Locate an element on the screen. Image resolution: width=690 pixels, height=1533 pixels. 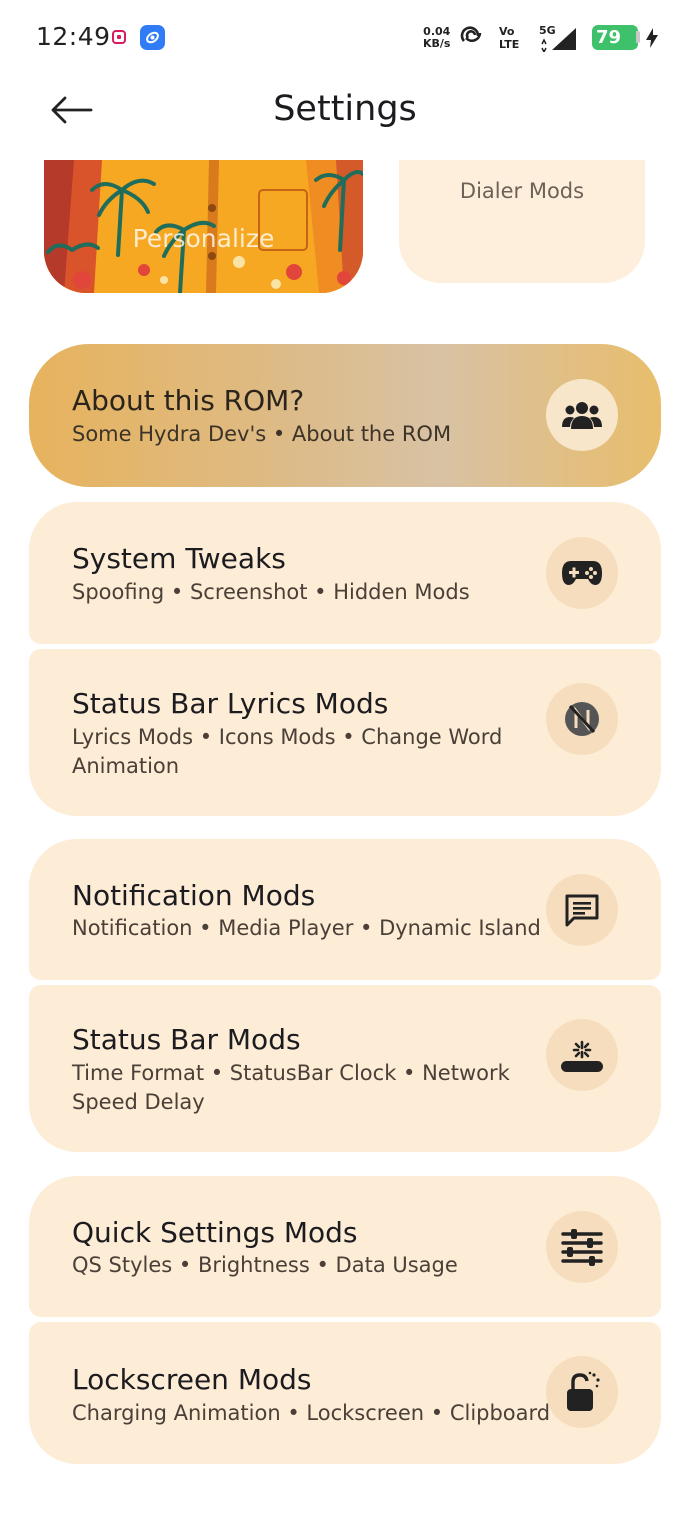
volte-icon: Vo LTE is located at coordinates (509, 38).